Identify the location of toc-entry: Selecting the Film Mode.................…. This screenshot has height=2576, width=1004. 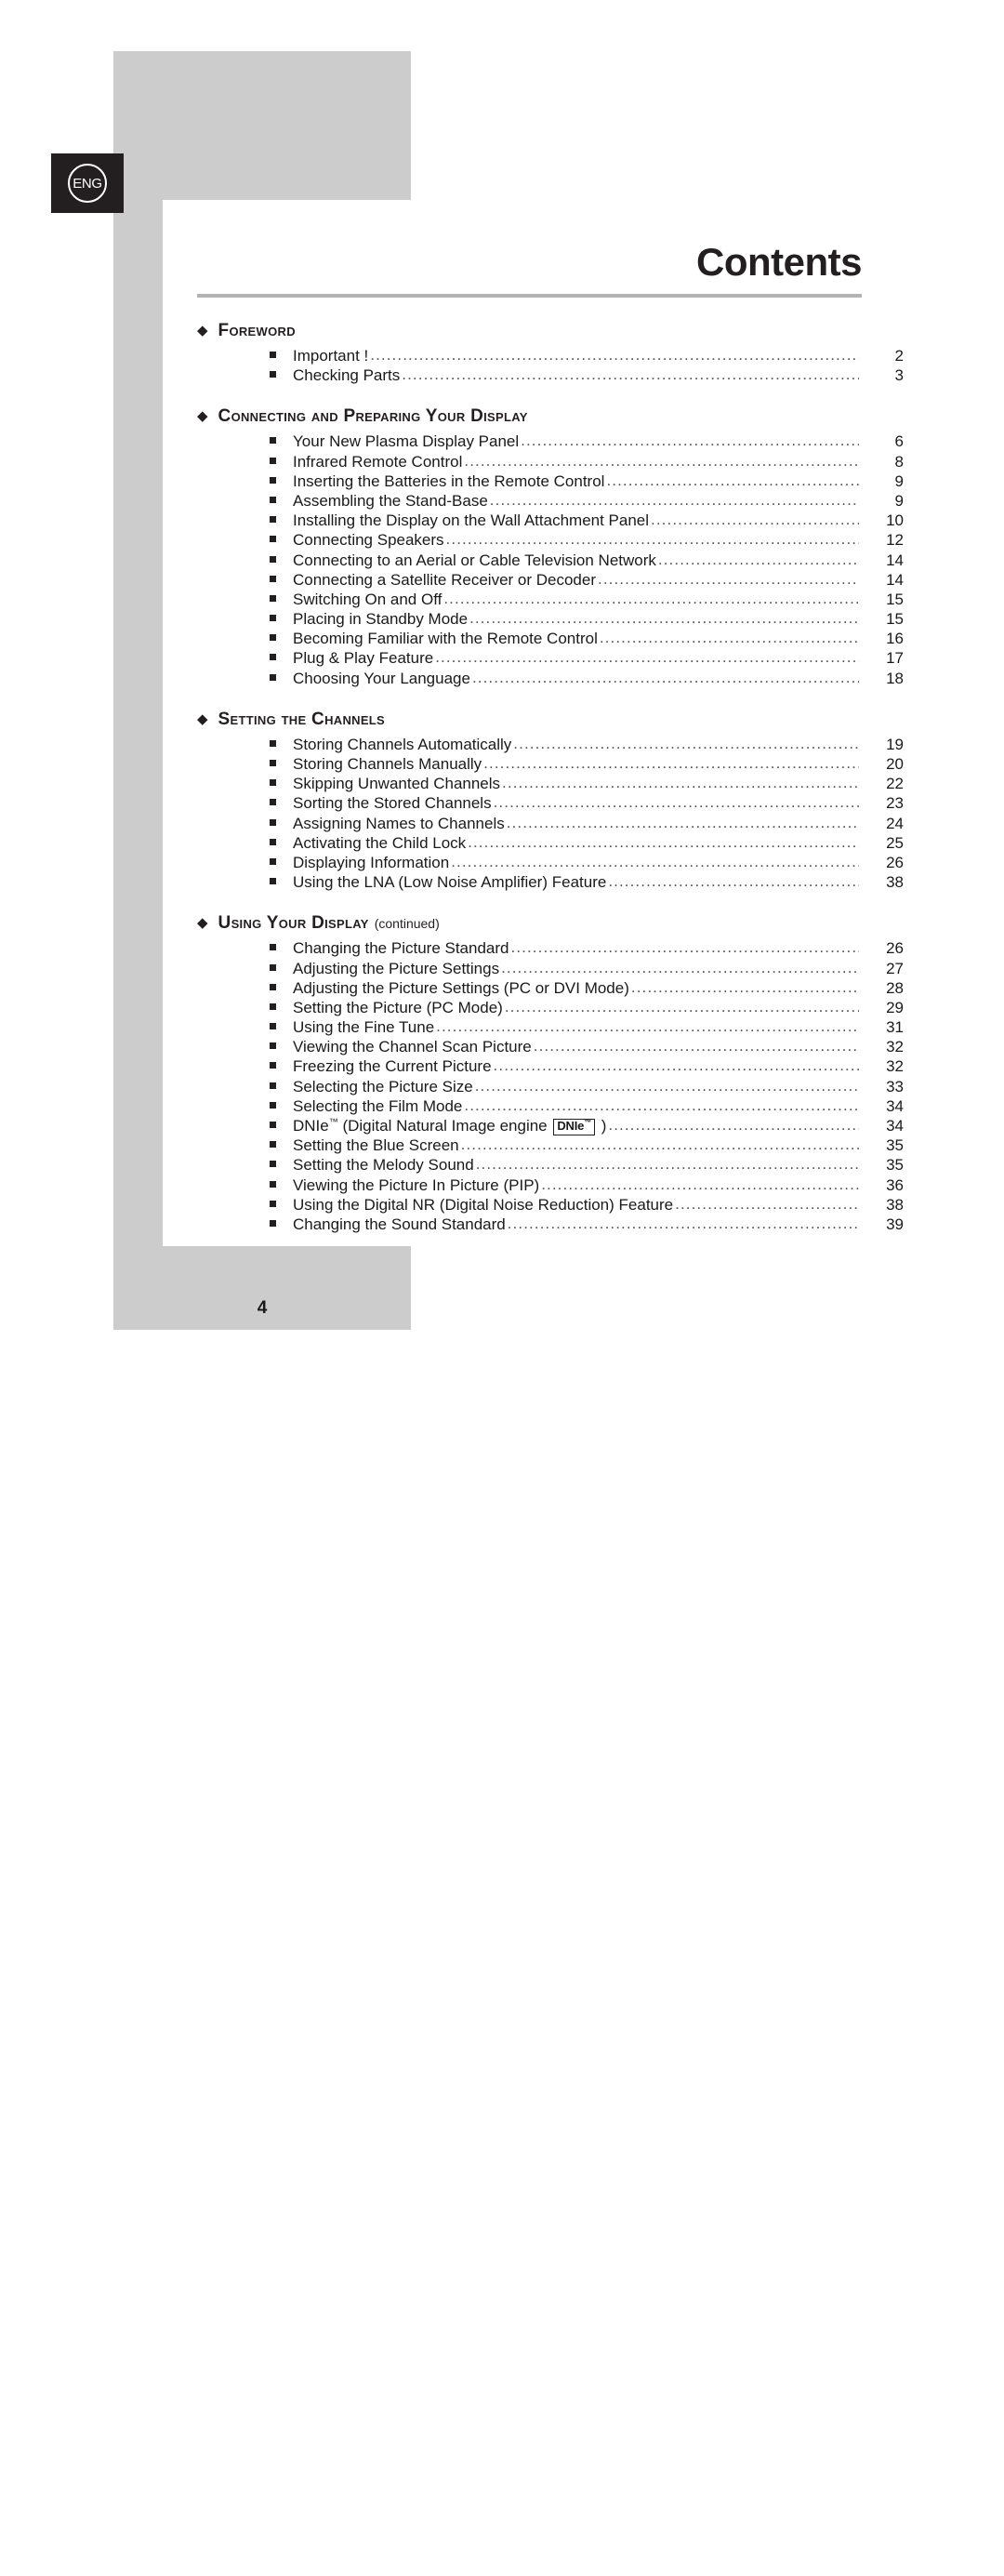
(587, 1106).